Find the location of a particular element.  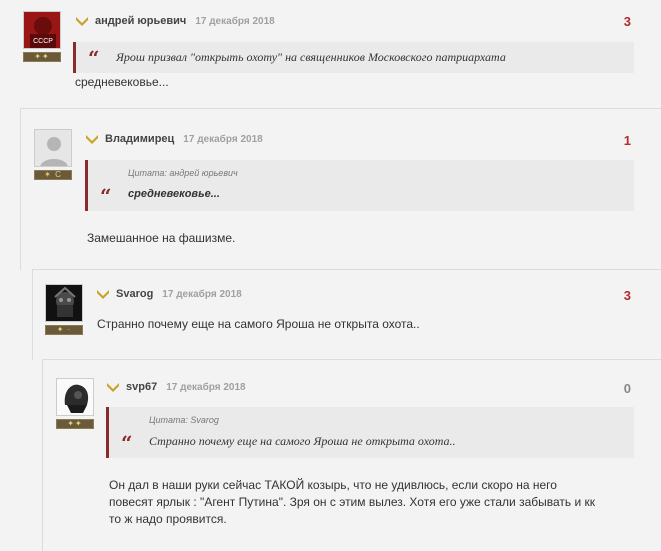

comment-header: Svarog 17 декабря 2018 is located at coordinates (169, 294).